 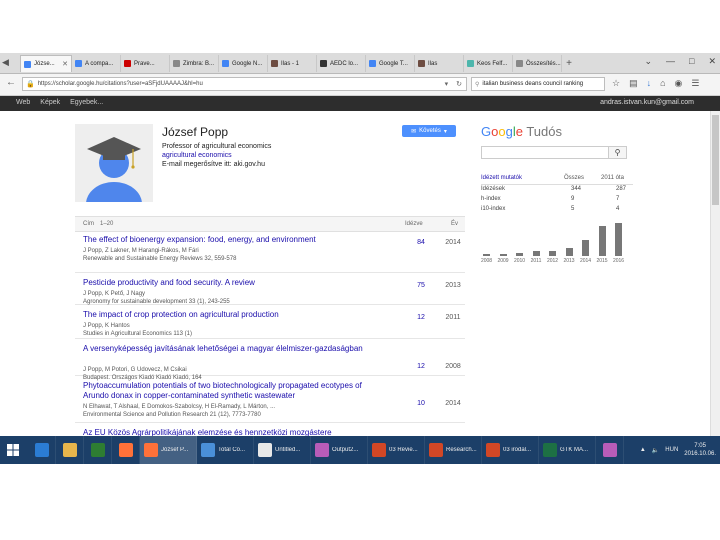 What do you see at coordinates (501, 178) in the screenshot?
I see `metrics-title: Idézett mutatók` at bounding box center [501, 178].